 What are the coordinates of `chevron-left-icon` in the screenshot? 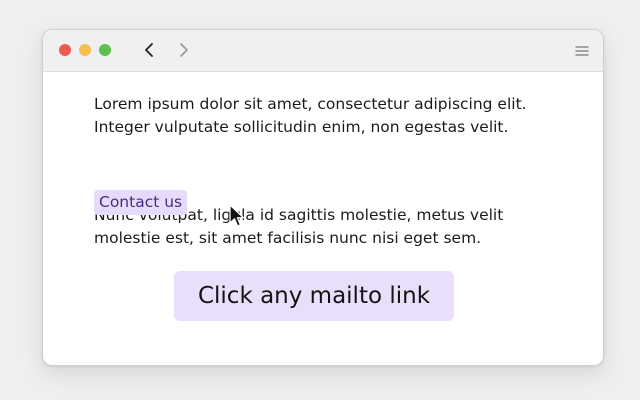 It's located at (150, 50).